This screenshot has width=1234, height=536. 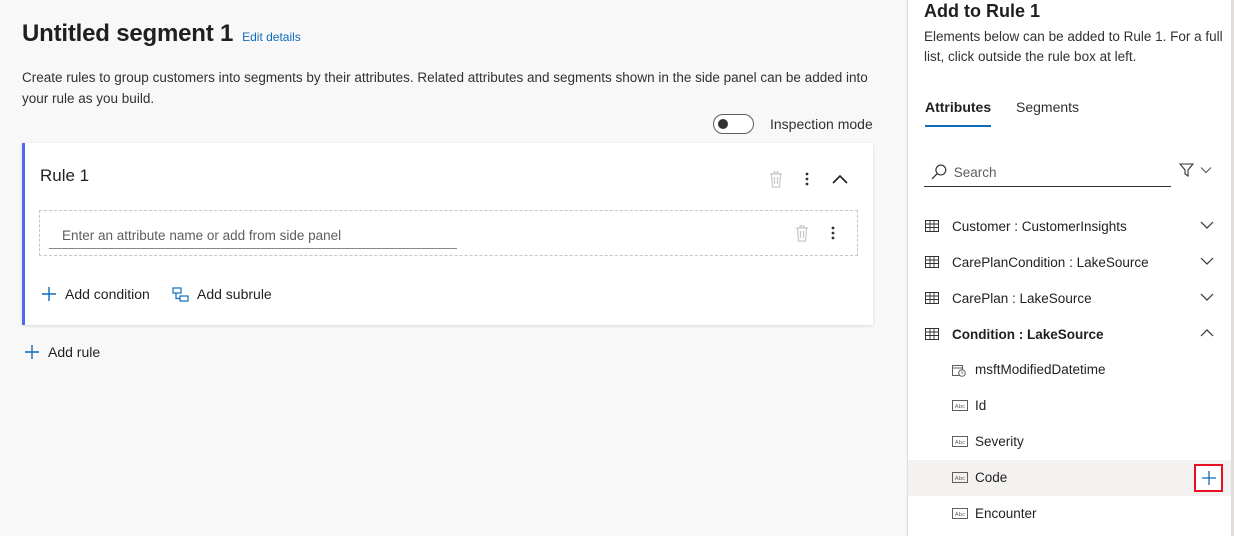 What do you see at coordinates (271, 37) in the screenshot?
I see `edit-details-link: Edit details` at bounding box center [271, 37].